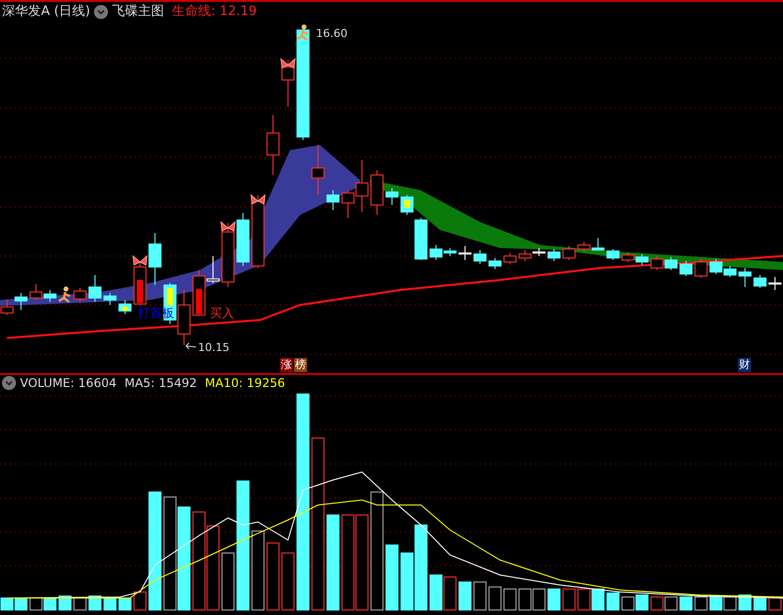 This screenshot has width=783, height=615. What do you see at coordinates (300, 365) in the screenshot?
I see `badge: 榜` at bounding box center [300, 365].